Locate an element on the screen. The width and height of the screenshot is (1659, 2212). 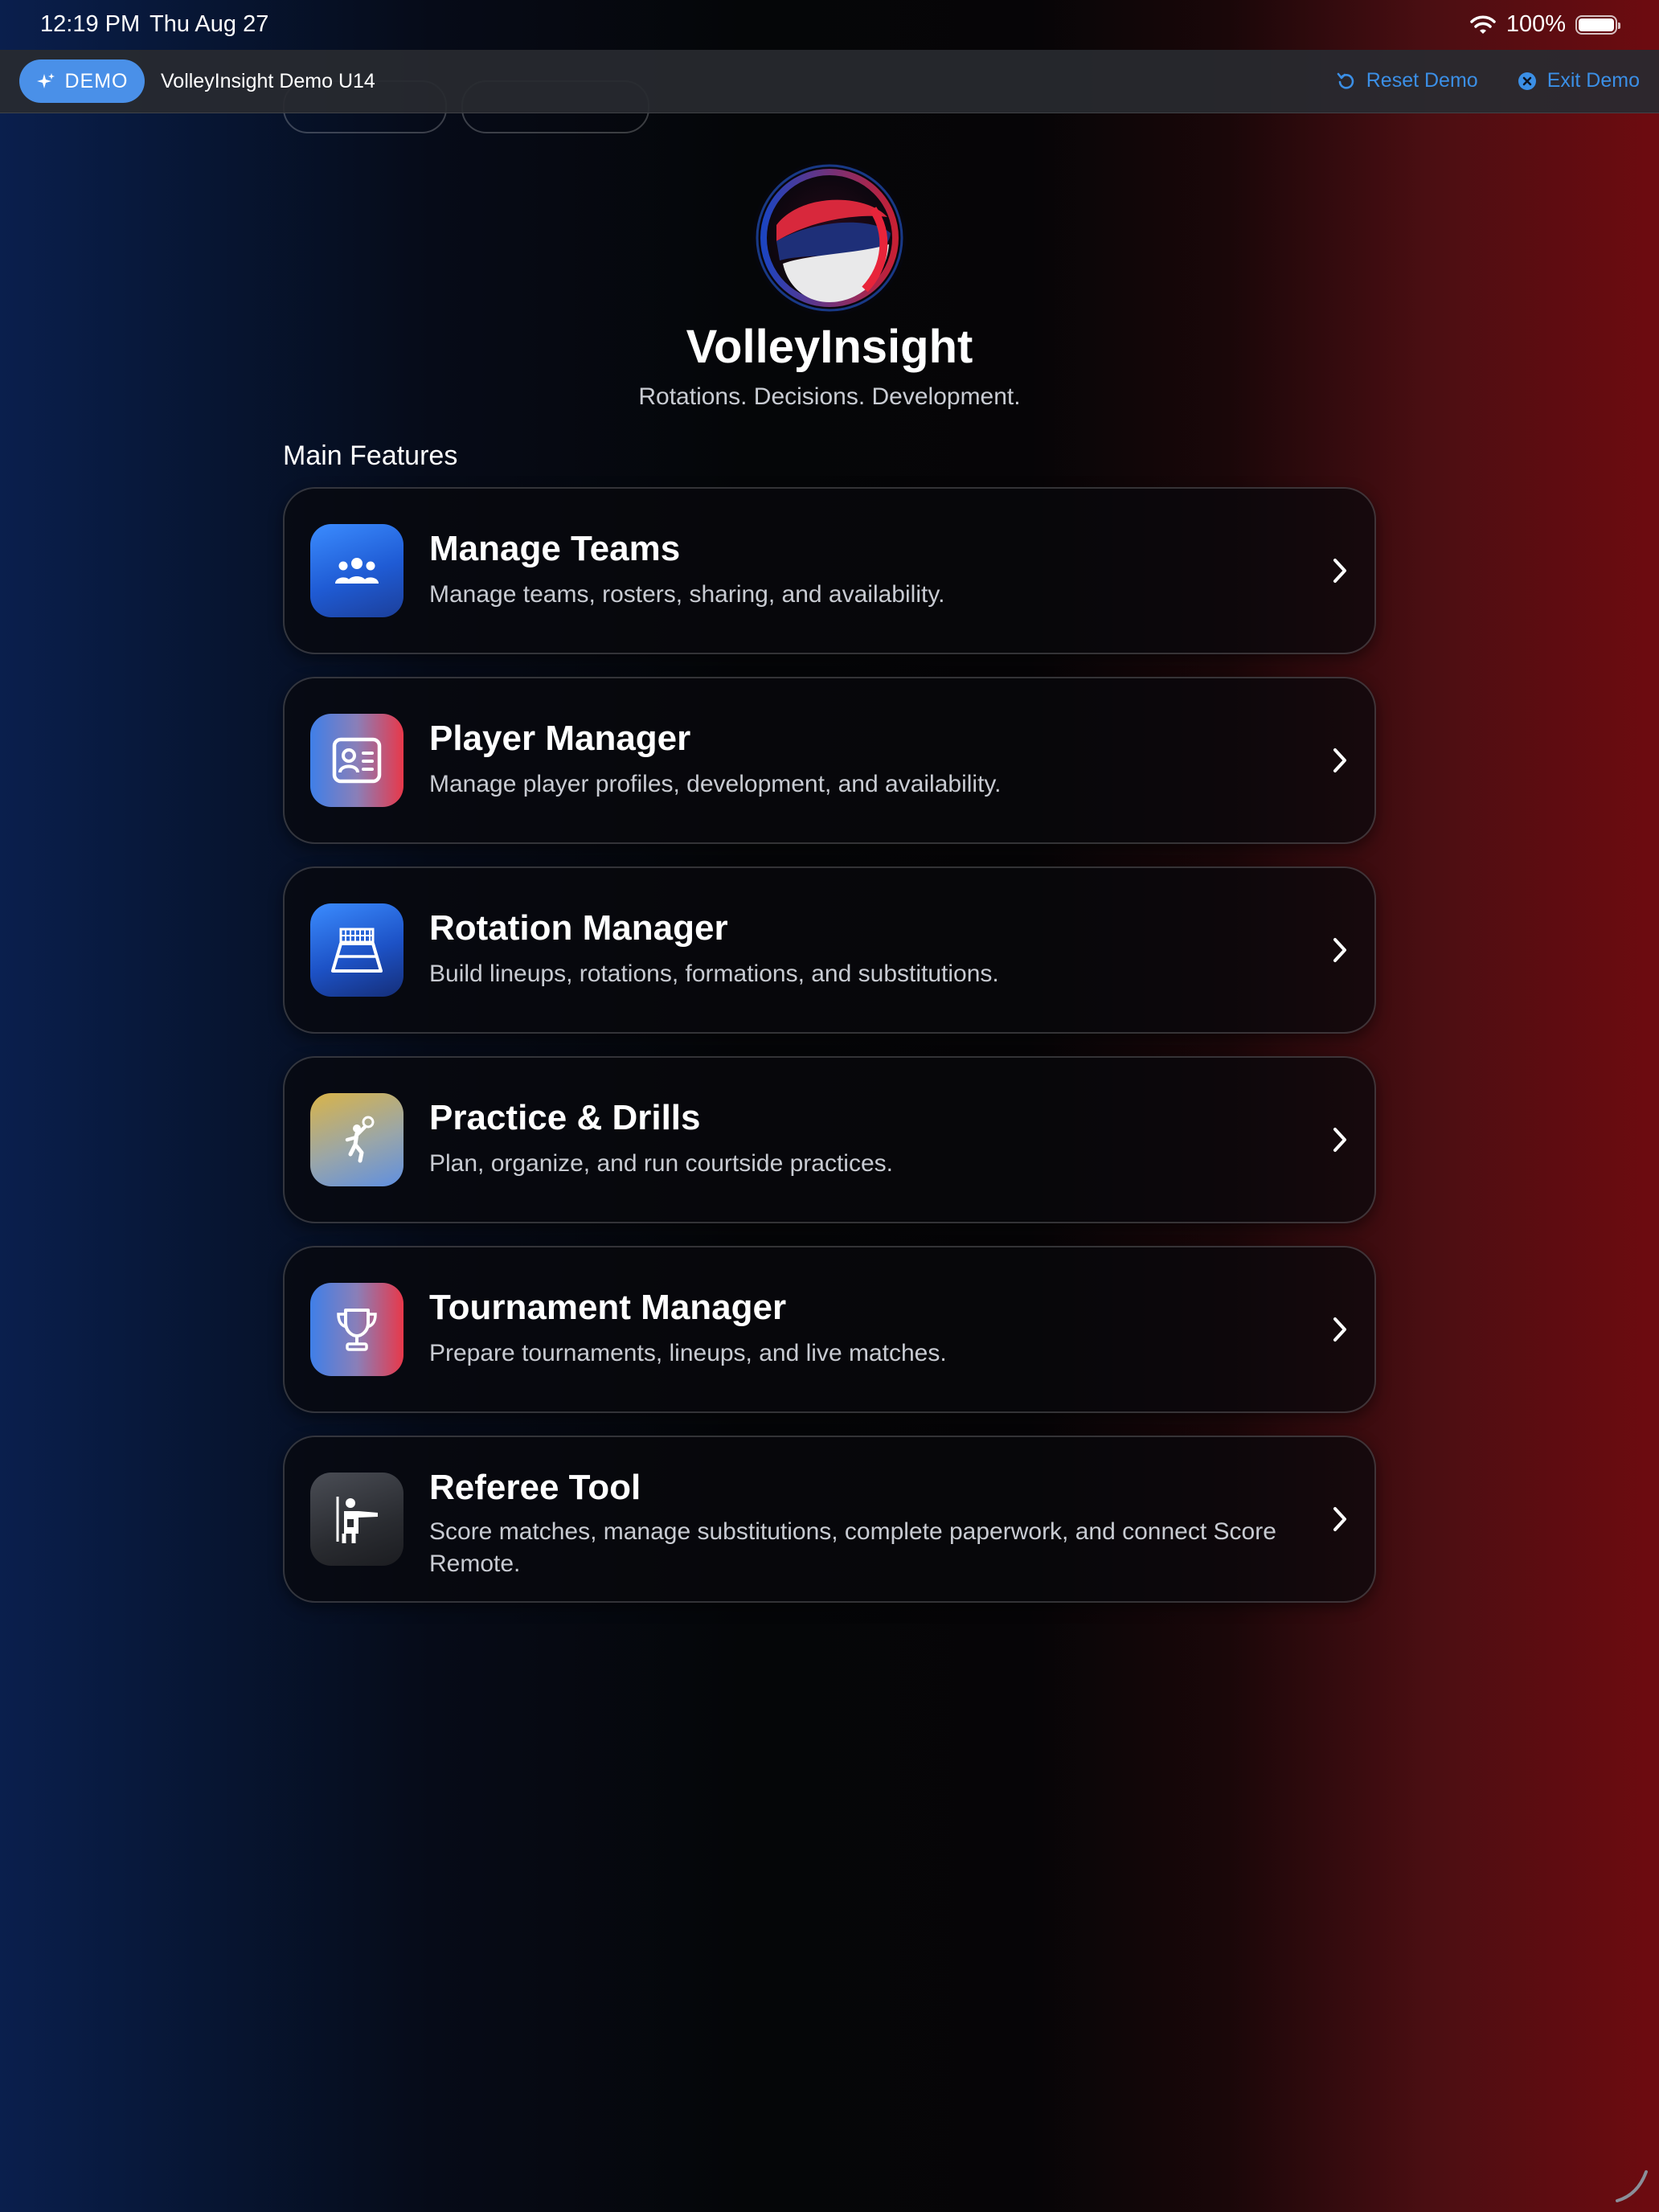
feature-title: Referee Tool is located at coordinates (535, 1487).